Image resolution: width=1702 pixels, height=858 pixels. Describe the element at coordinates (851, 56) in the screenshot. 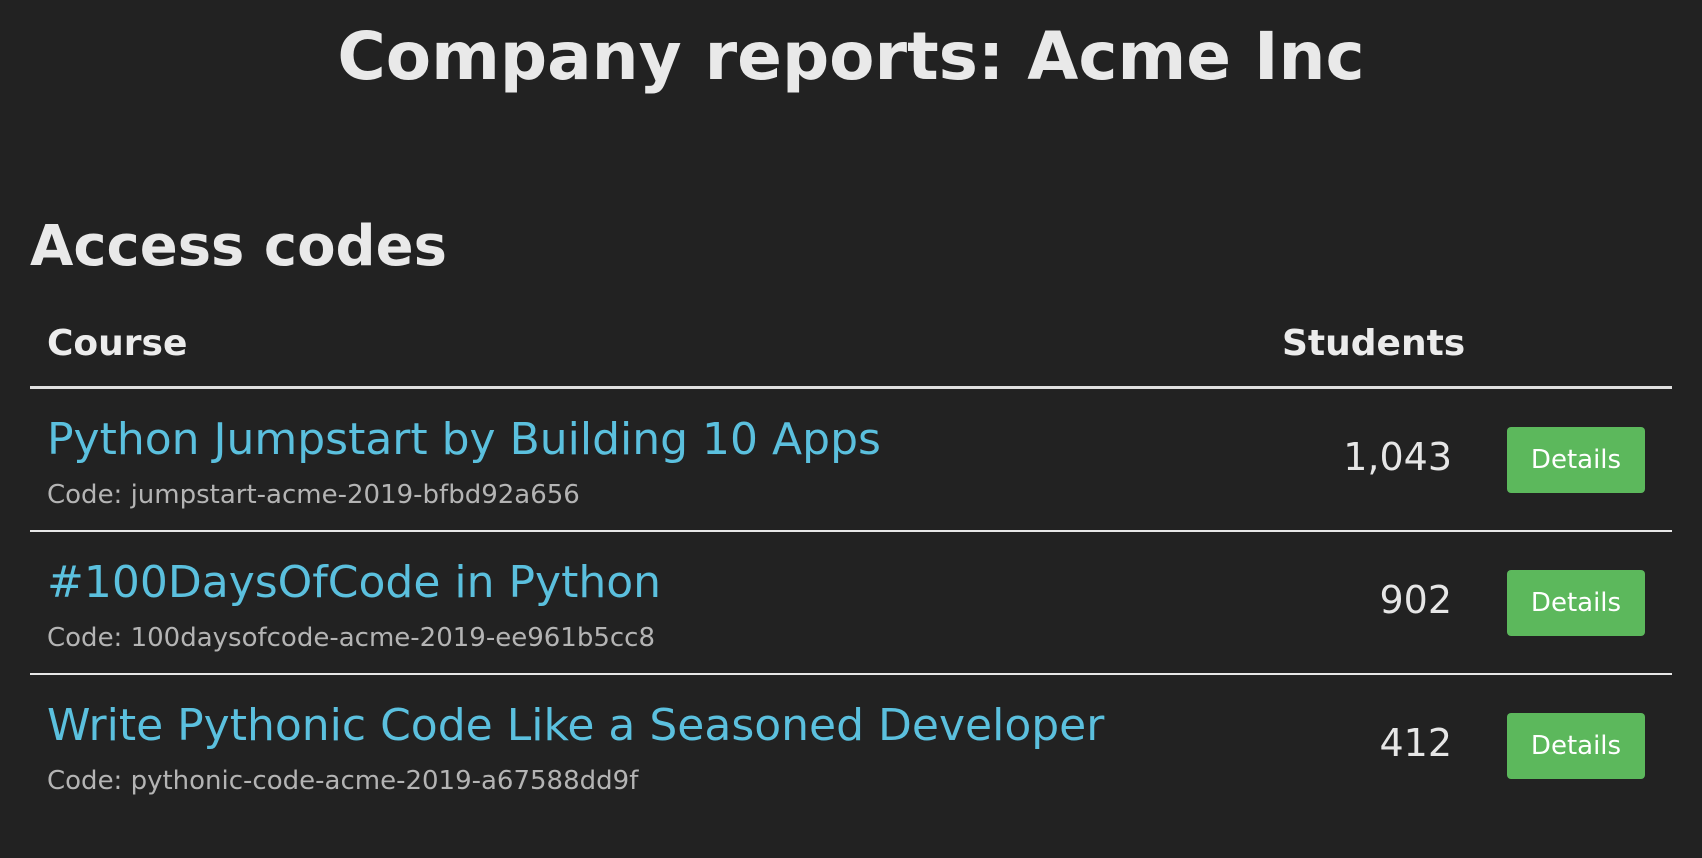

I see `page-title: Company reports: Acme Inc` at that location.